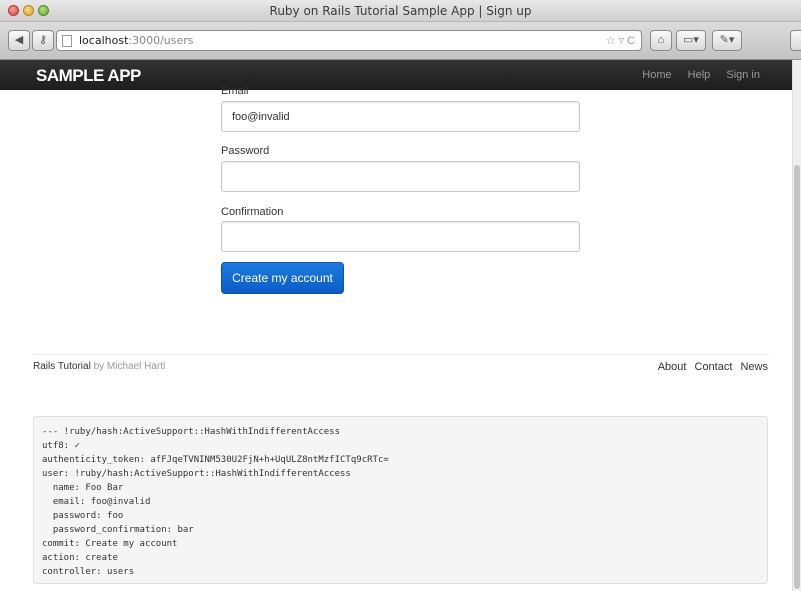 This screenshot has height=591, width=801. Describe the element at coordinates (714, 367) in the screenshot. I see `footer-contact-link: Contact` at that location.